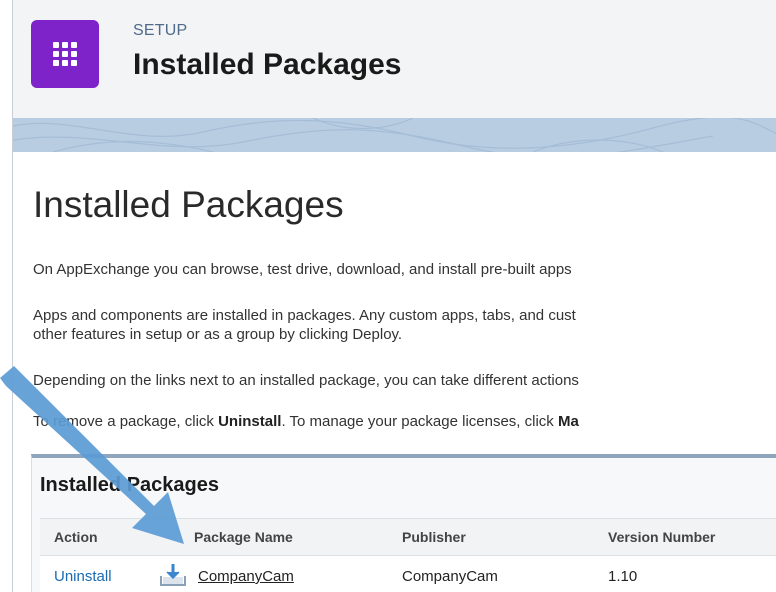  What do you see at coordinates (83, 576) in the screenshot?
I see `uninstall-link: Uninstall` at bounding box center [83, 576].